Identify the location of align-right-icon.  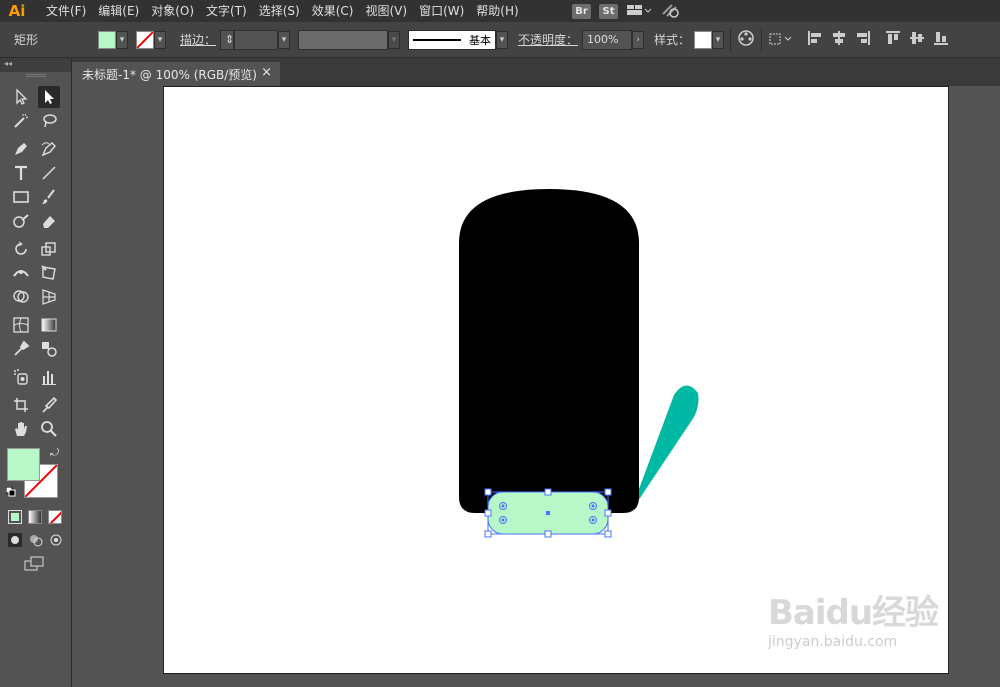
(863, 39).